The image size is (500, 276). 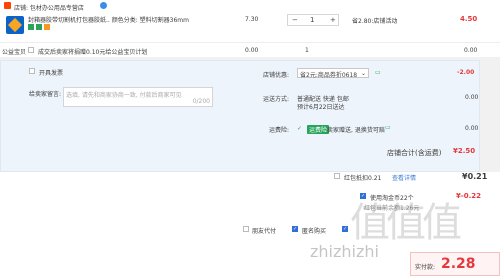 I want to click on coupon-select: 省2元:商品券折0618 ⌄, so click(x=333, y=73).